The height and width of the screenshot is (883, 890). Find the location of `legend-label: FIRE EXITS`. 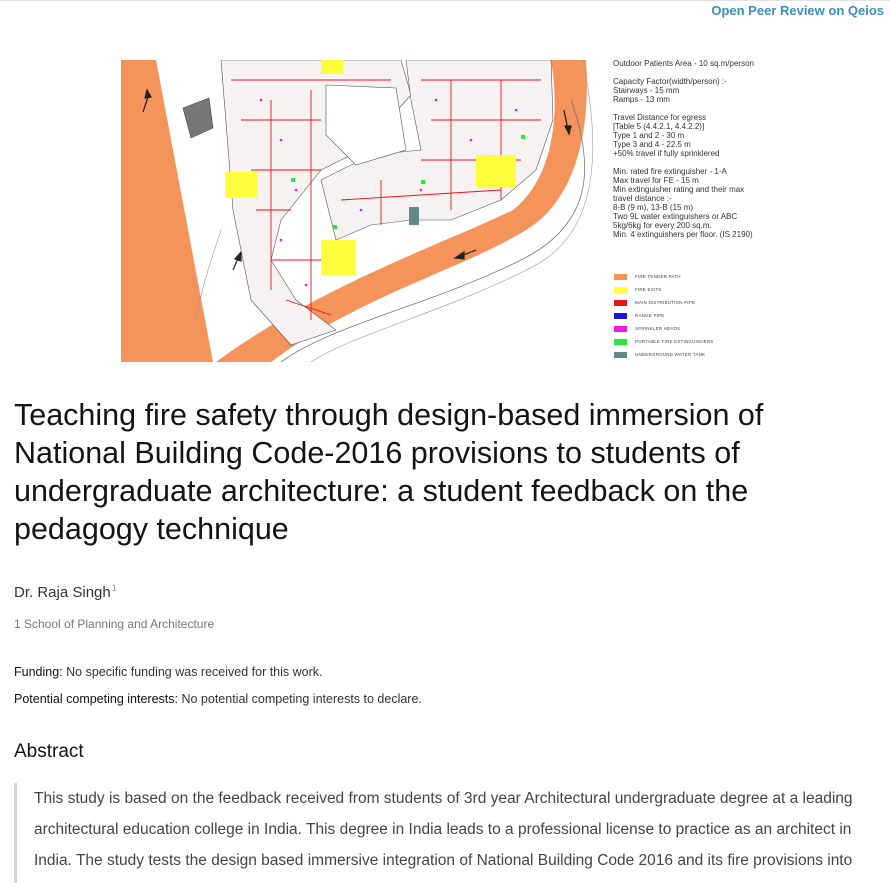

legend-label: FIRE EXITS is located at coordinates (648, 289).